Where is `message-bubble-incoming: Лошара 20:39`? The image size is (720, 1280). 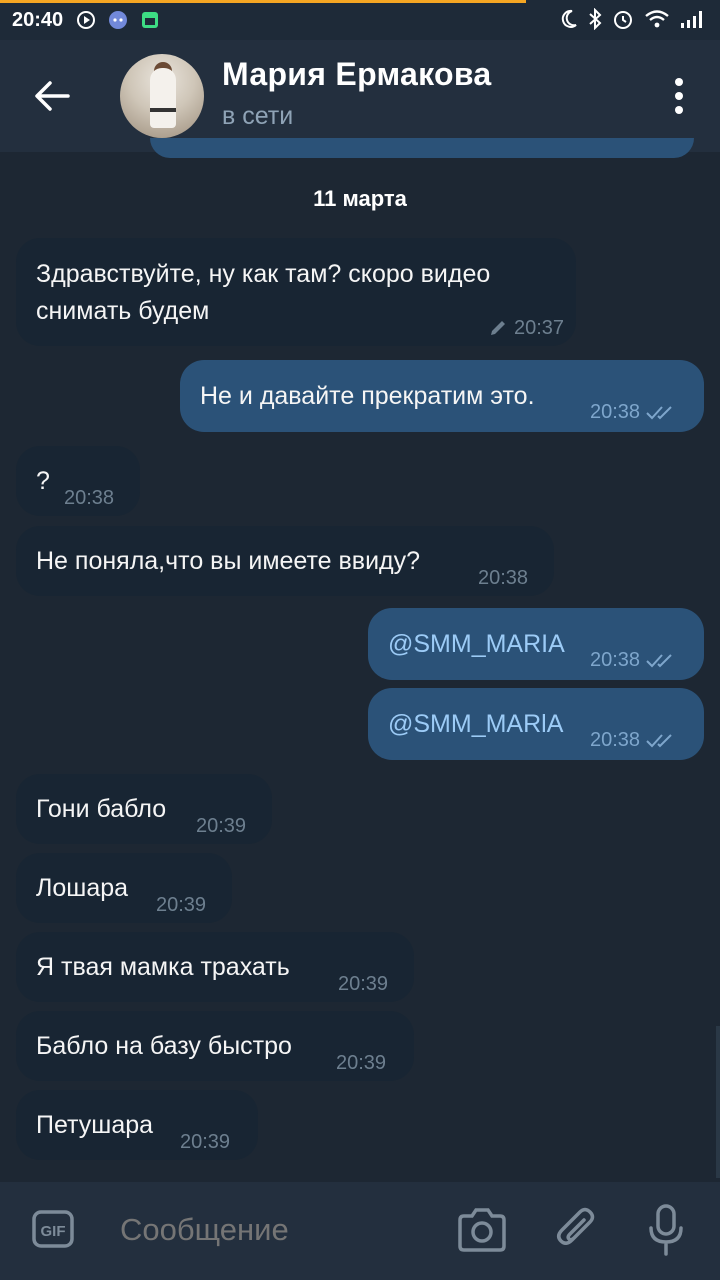
message-bubble-incoming: Лошара 20:39 is located at coordinates (124, 888).